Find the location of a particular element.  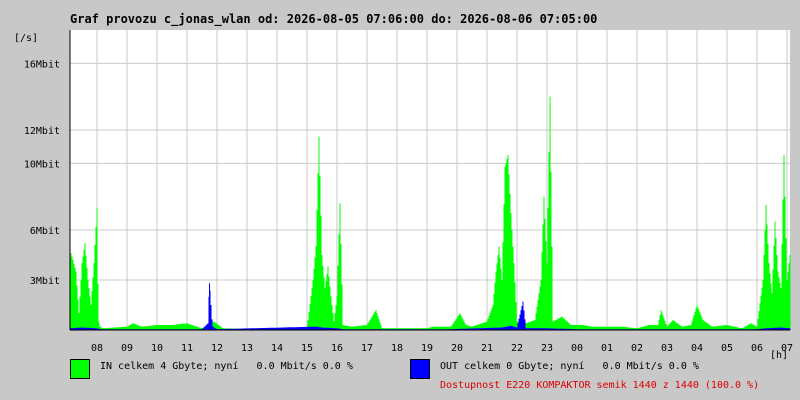

x-tick-label: 04 is located at coordinates (697, 348).